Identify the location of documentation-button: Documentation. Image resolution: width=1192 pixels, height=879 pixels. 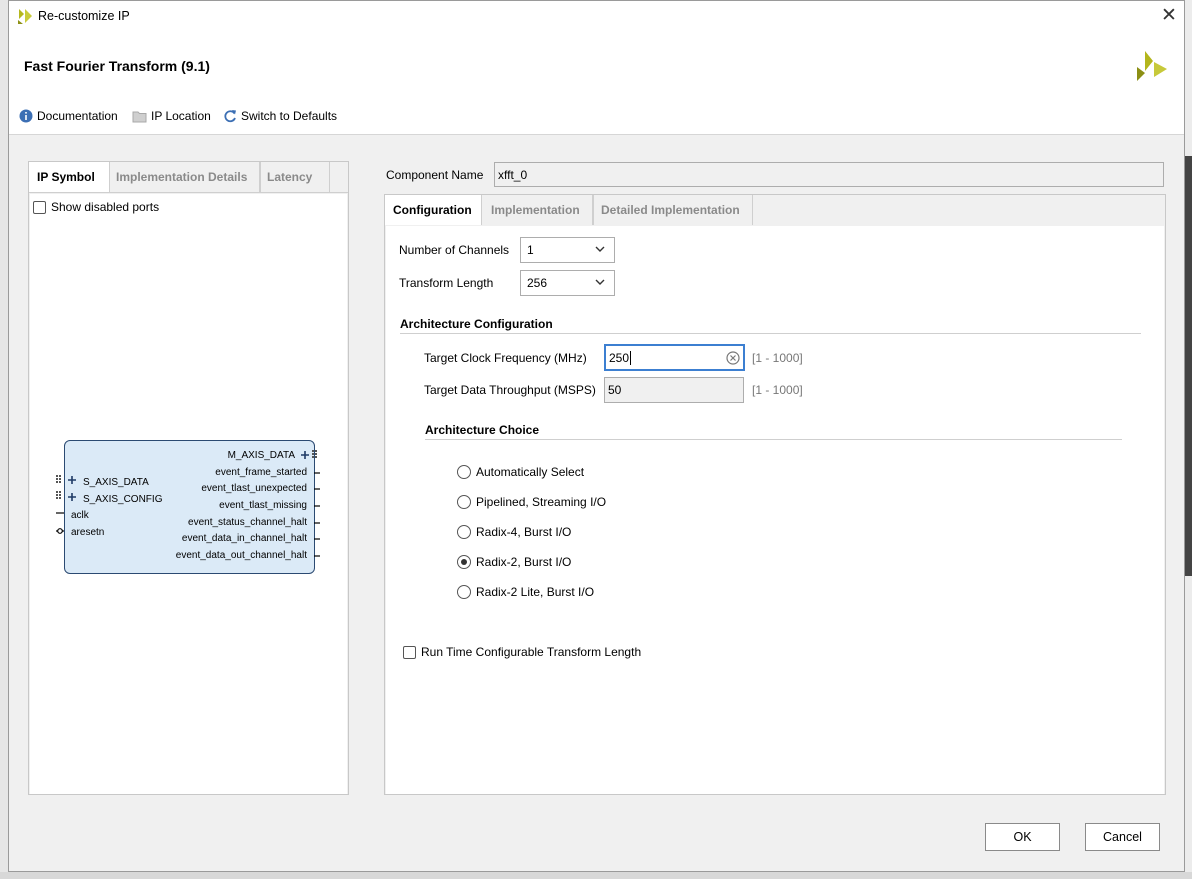
(68, 116).